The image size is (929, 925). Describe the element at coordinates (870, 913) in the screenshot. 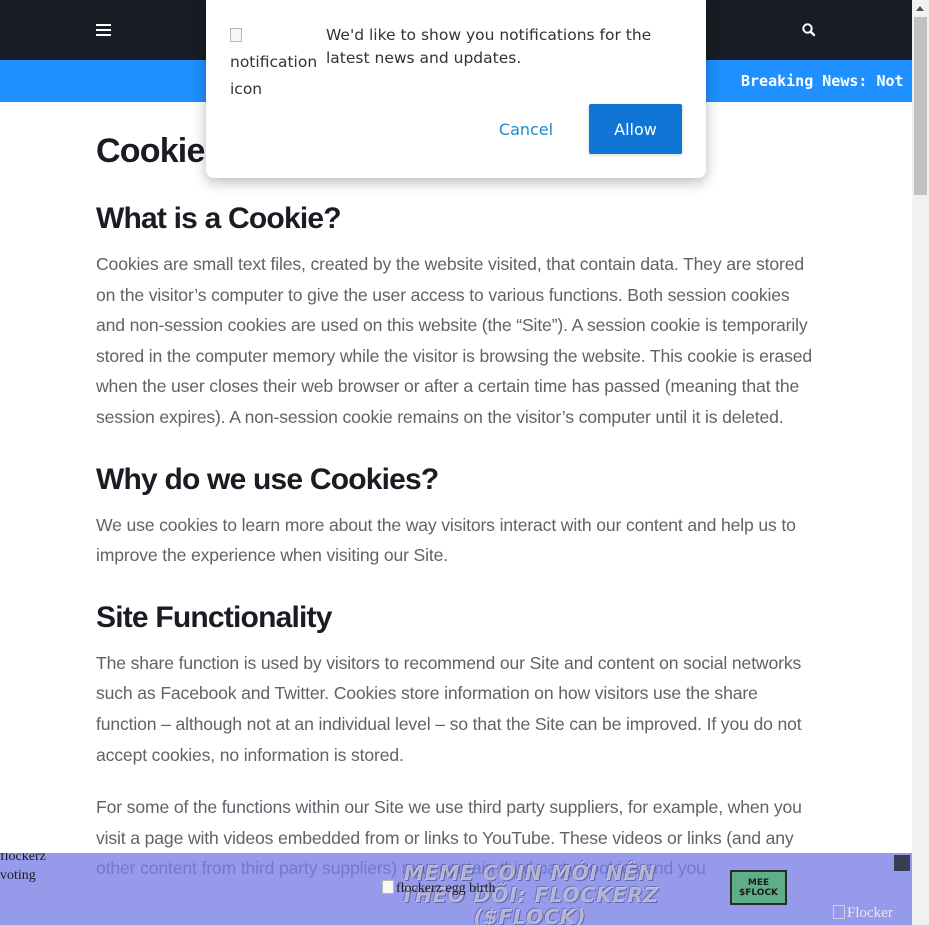

I see `ad-right-image-alt: Flocker` at that location.